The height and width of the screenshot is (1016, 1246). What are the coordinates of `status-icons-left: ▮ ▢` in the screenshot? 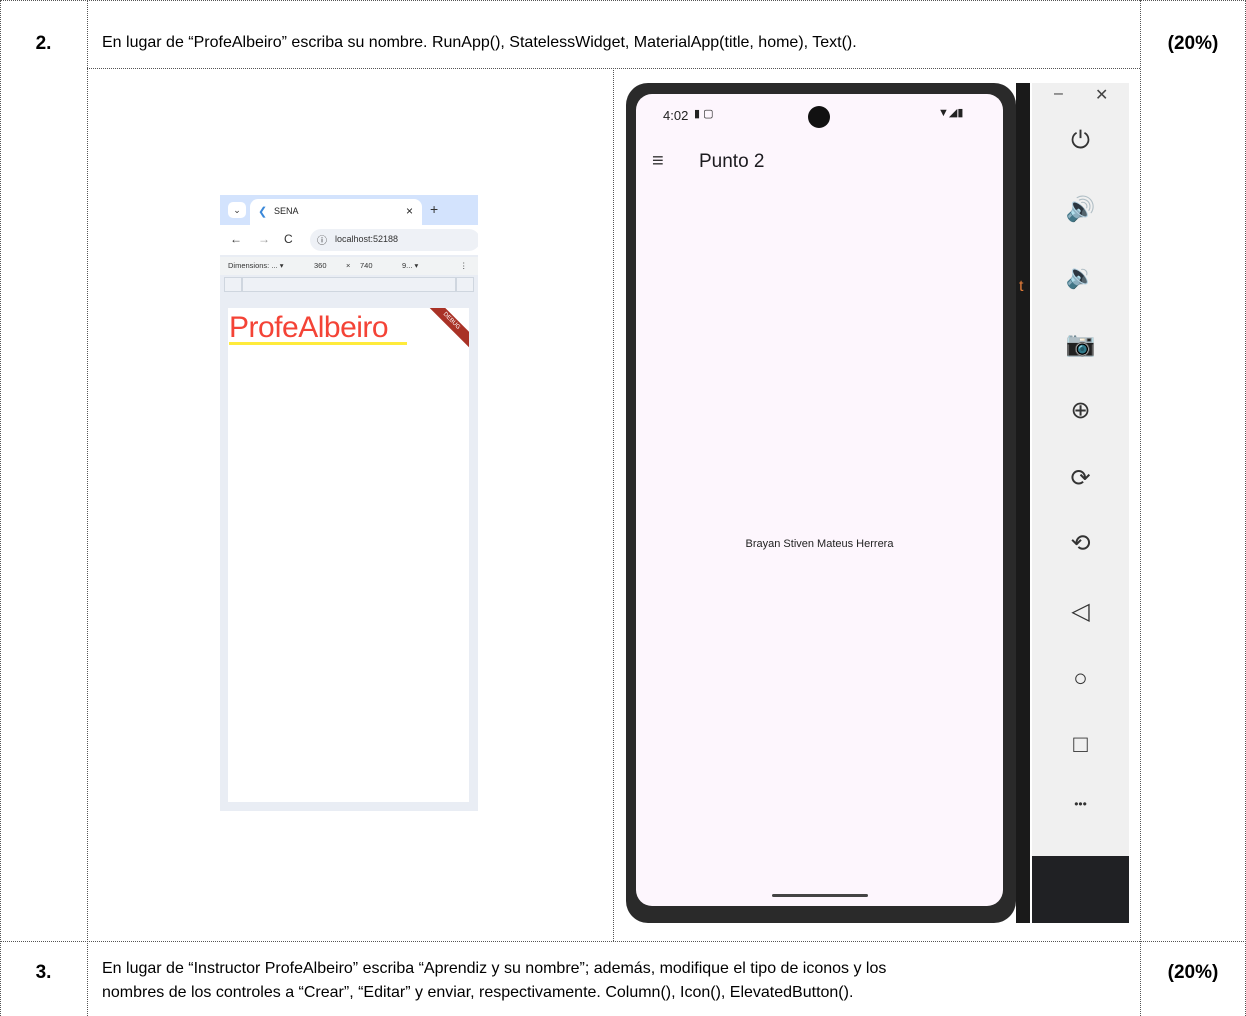 It's located at (704, 114).